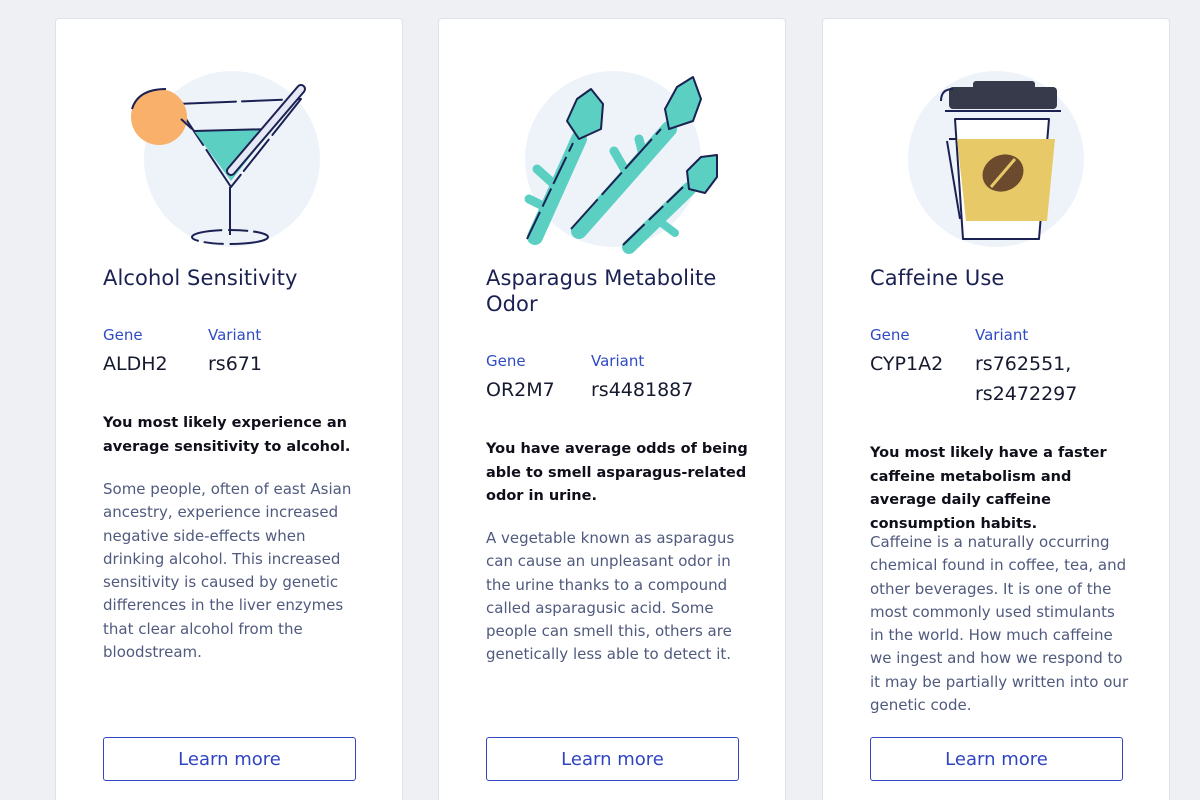  I want to click on cocktail-icon, so click(231, 159).